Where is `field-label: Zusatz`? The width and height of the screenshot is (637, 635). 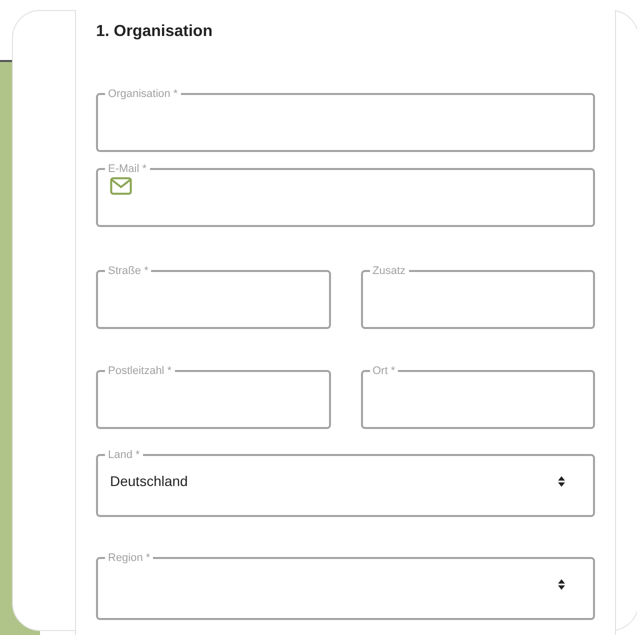
field-label: Zusatz is located at coordinates (389, 271).